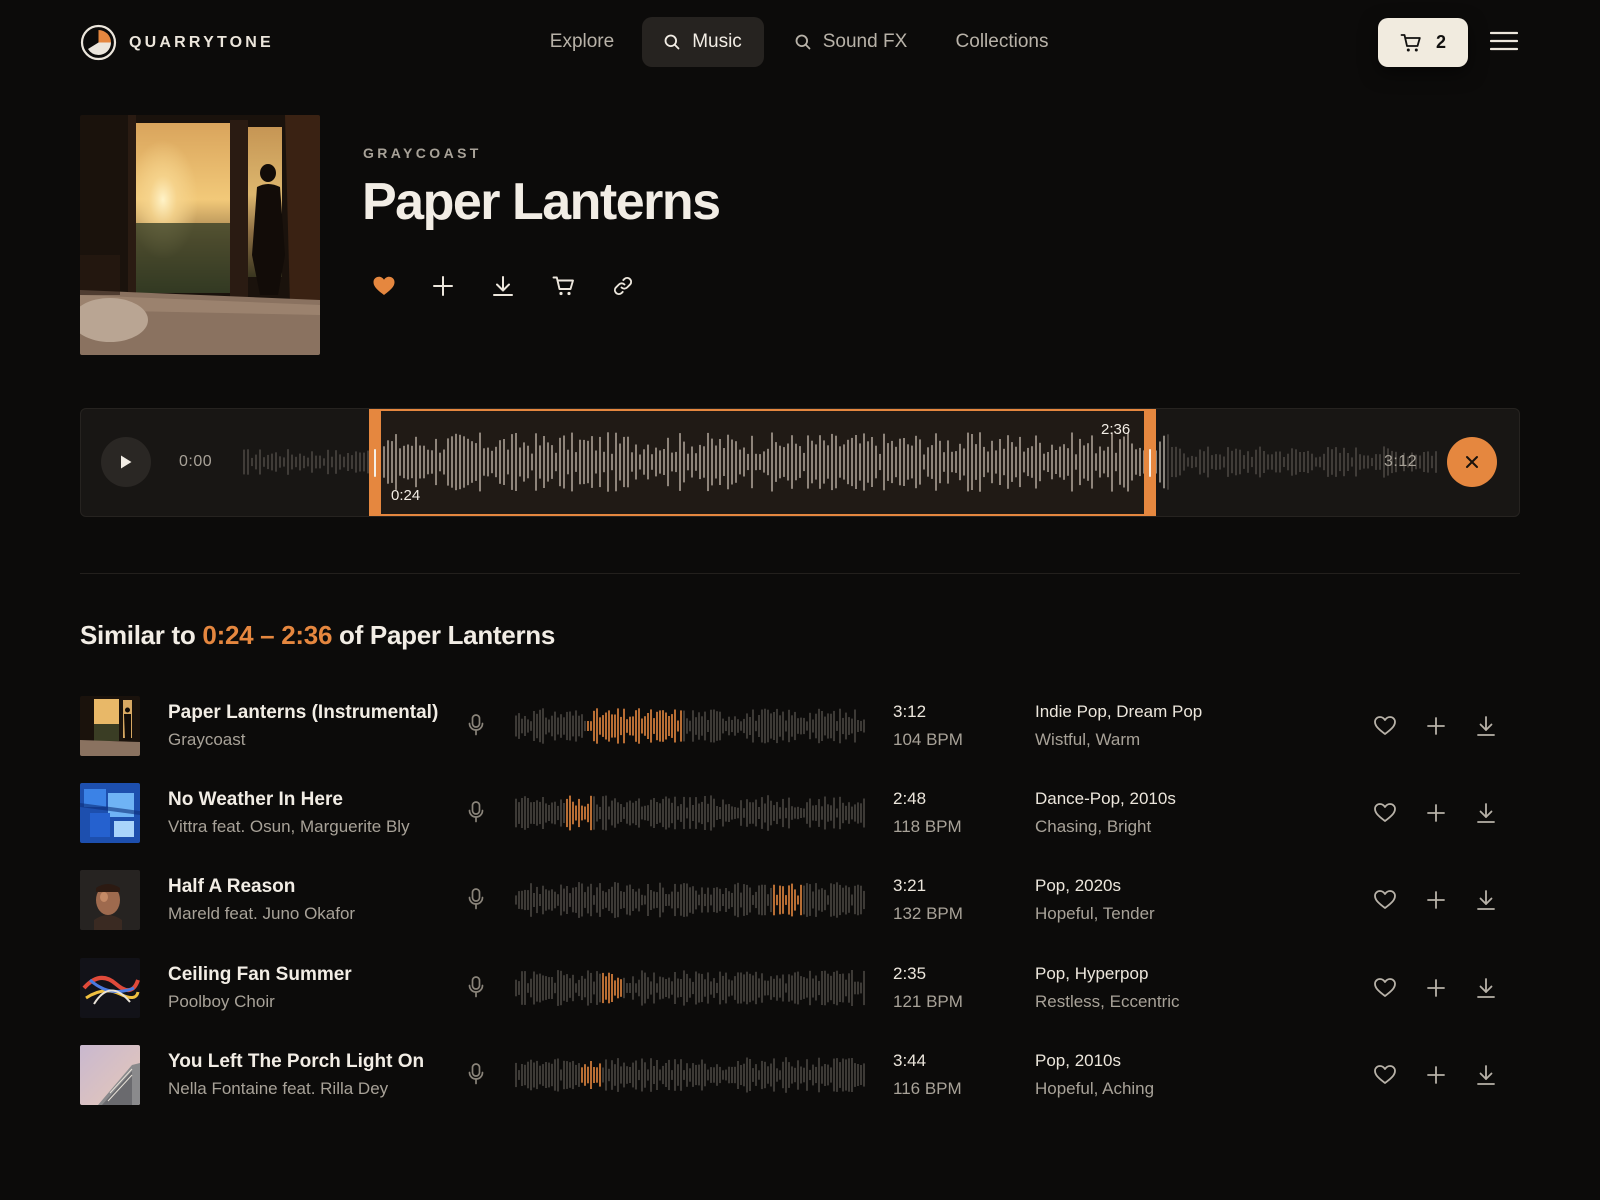  What do you see at coordinates (928, 739) in the screenshot?
I see `track-bpm: 104 BPM` at bounding box center [928, 739].